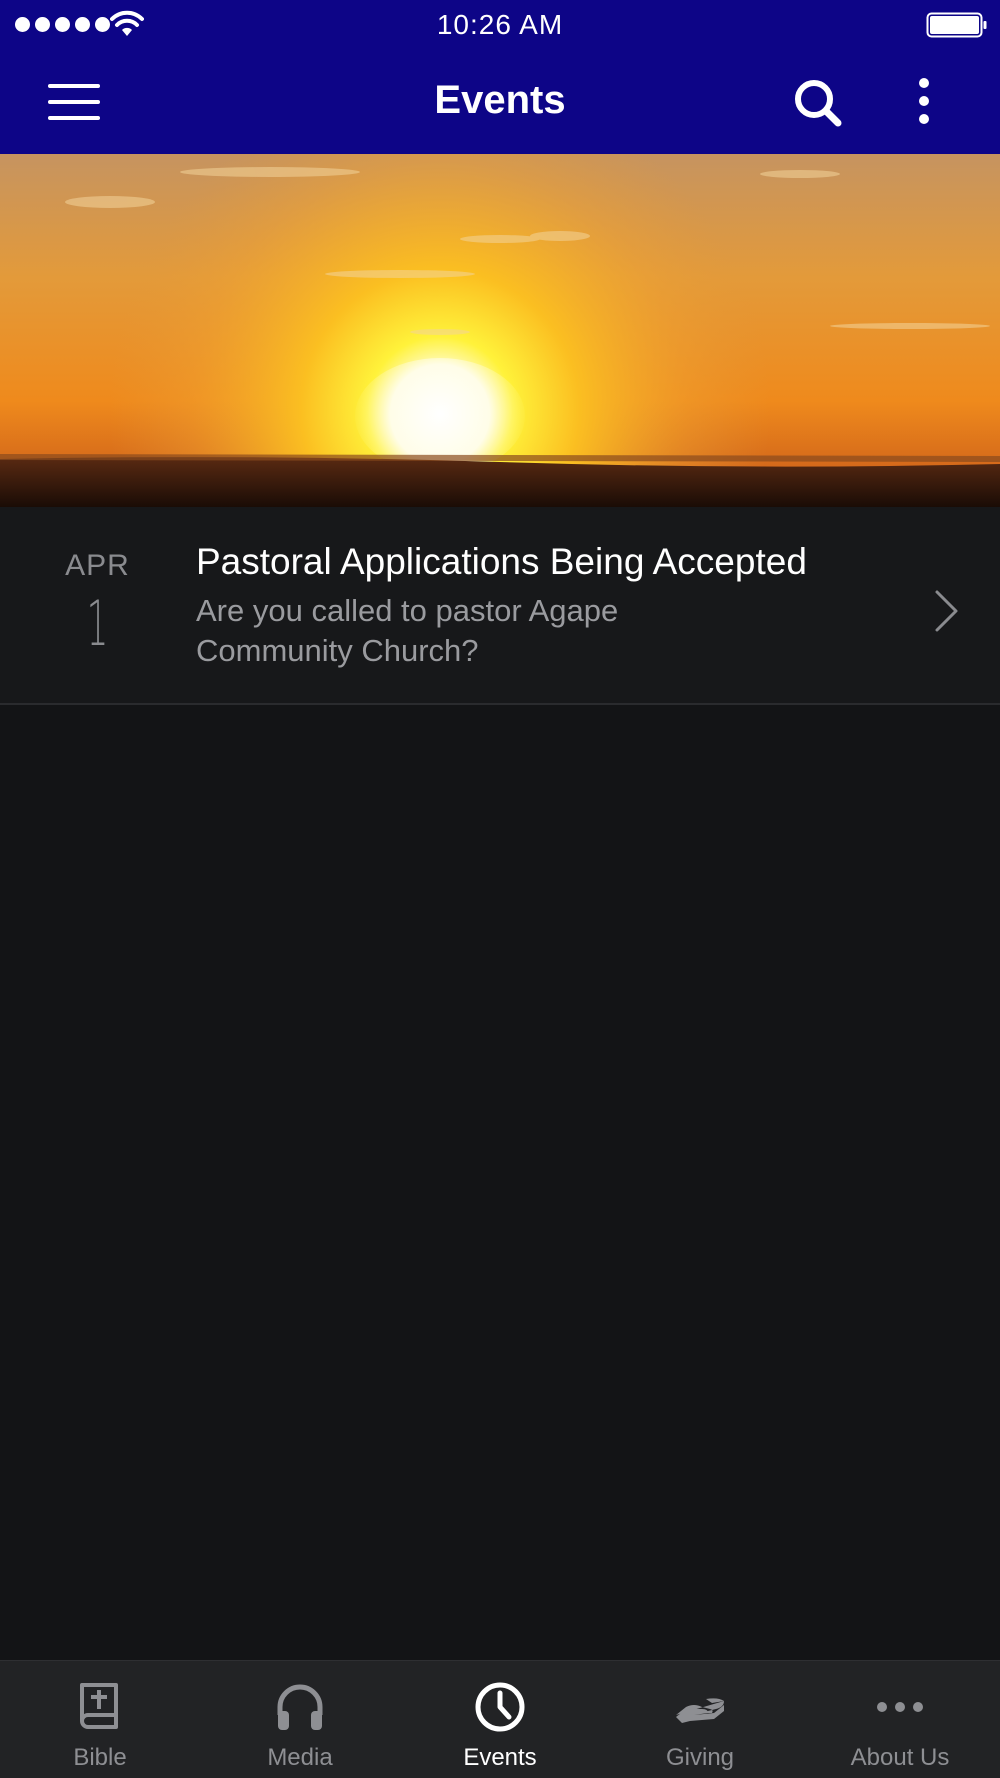  I want to click on navigation-bar: Events, so click(500, 102).